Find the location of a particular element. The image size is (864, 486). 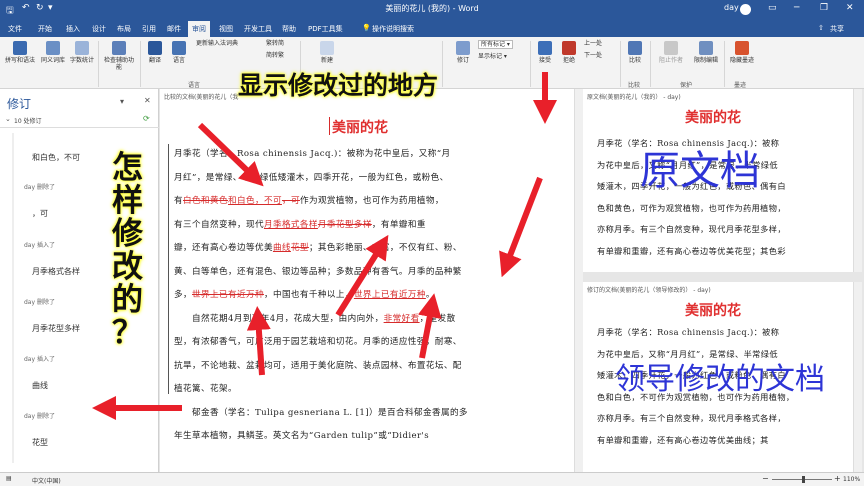

hide-ink-label: 隐藏墨迹 is located at coordinates (741, 60).